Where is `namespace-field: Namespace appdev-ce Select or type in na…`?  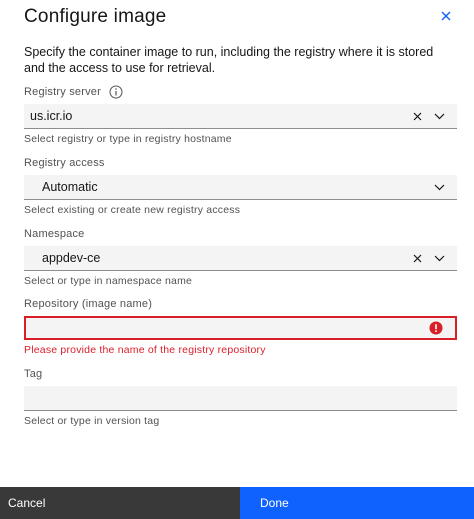 namespace-field: Namespace appdev-ce Select or type in na… is located at coordinates (240, 256).